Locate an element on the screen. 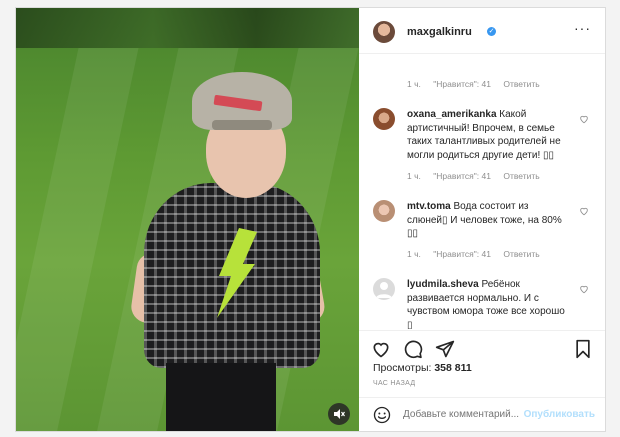 Image resolution: width=620 pixels, height=437 pixels. mute-icon is located at coordinates (339, 414).